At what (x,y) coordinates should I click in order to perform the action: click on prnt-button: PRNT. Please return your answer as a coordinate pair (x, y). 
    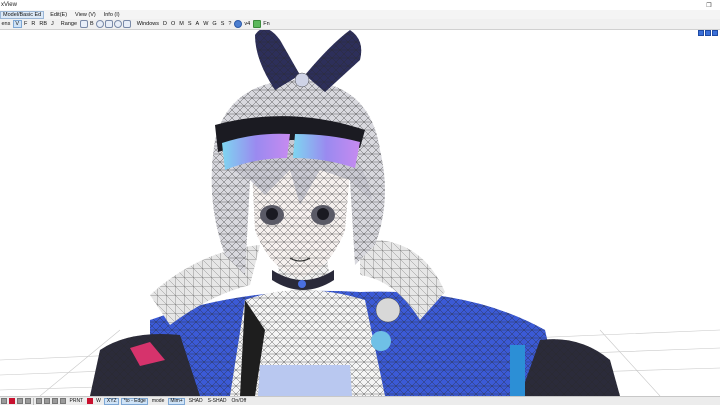
    Looking at the image, I should click on (76, 401).